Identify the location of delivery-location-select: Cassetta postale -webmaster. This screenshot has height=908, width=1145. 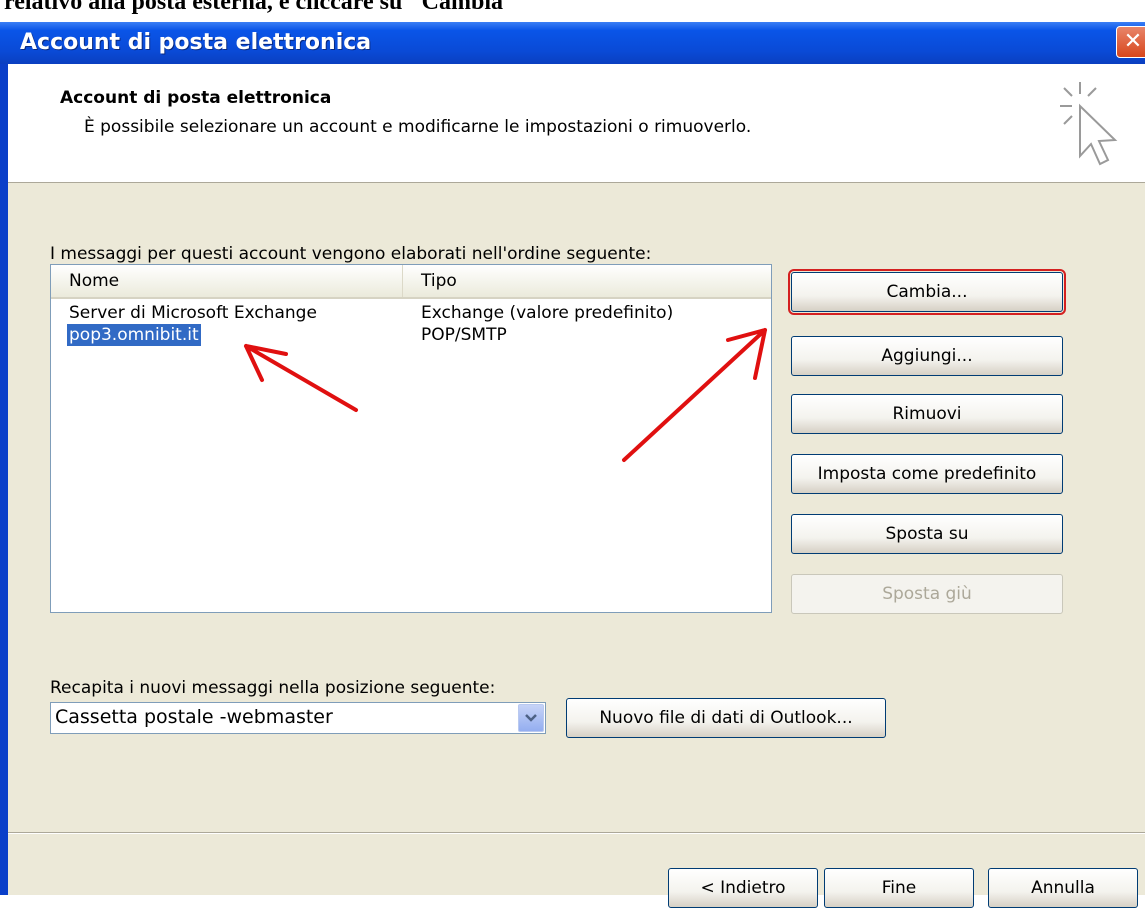
(298, 718).